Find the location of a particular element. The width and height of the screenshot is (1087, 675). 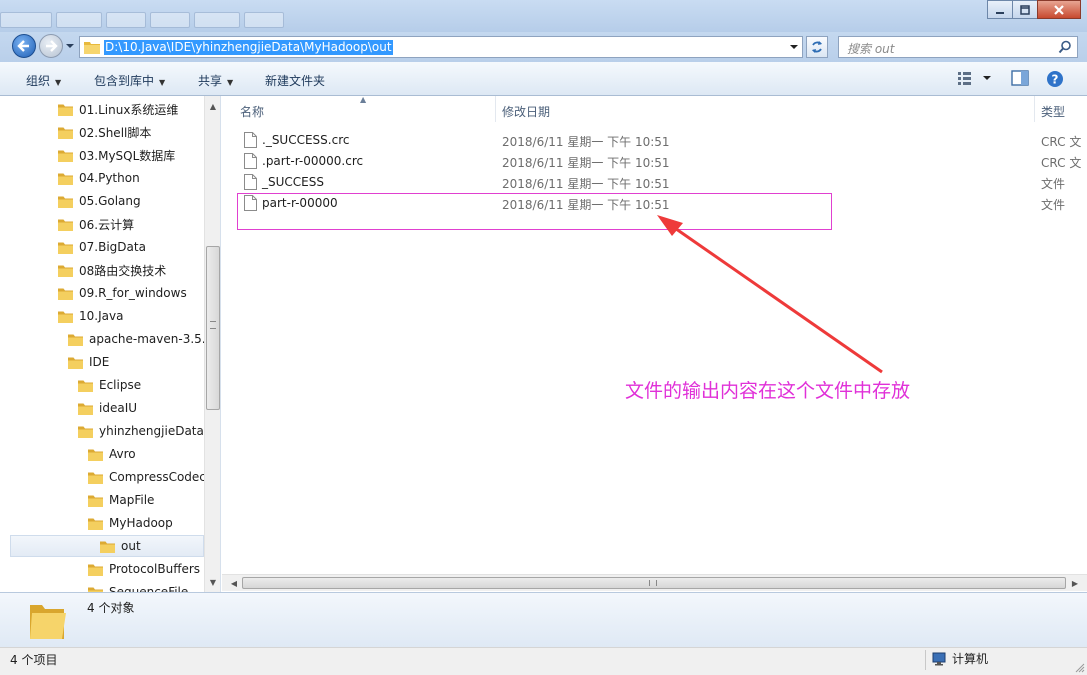

nav-item: 10.Java is located at coordinates (90, 316).